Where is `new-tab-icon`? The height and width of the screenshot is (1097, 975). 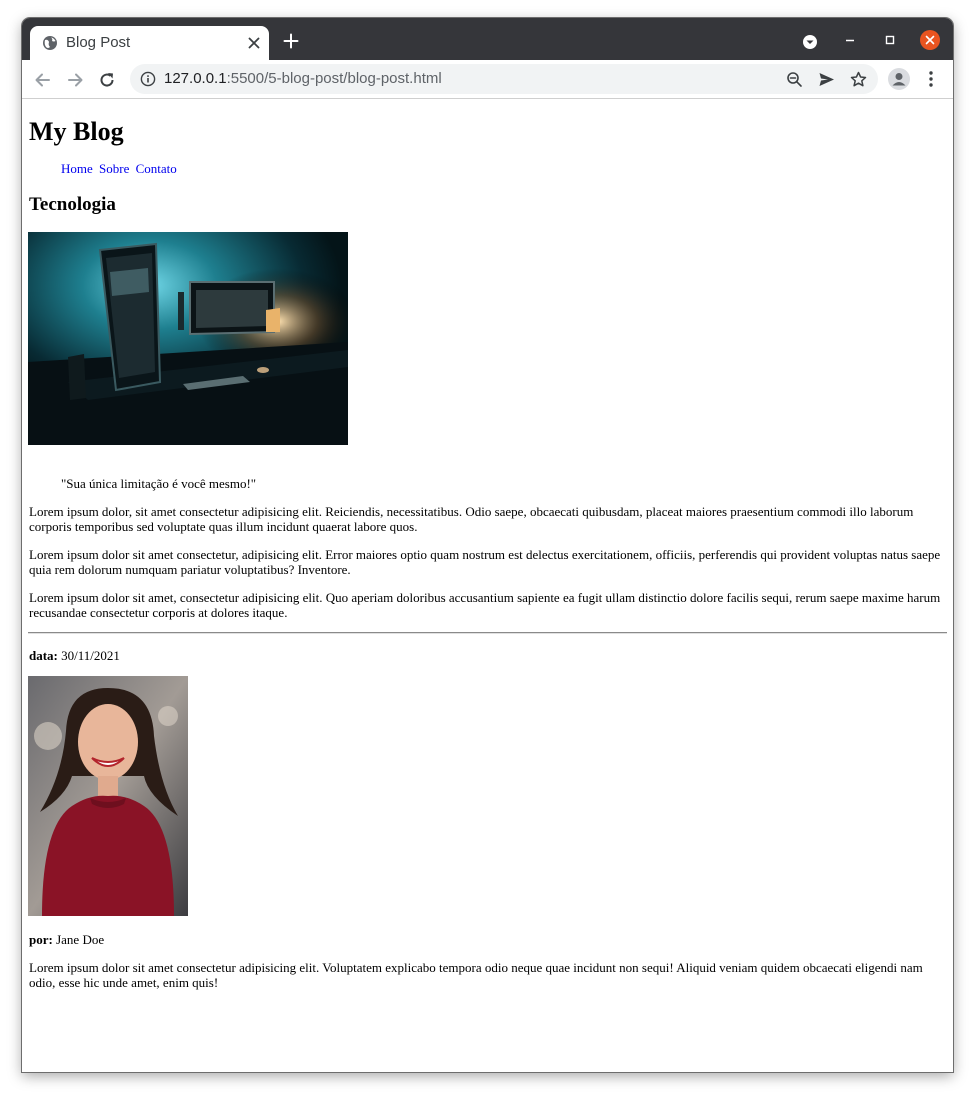
new-tab-icon is located at coordinates (291, 41).